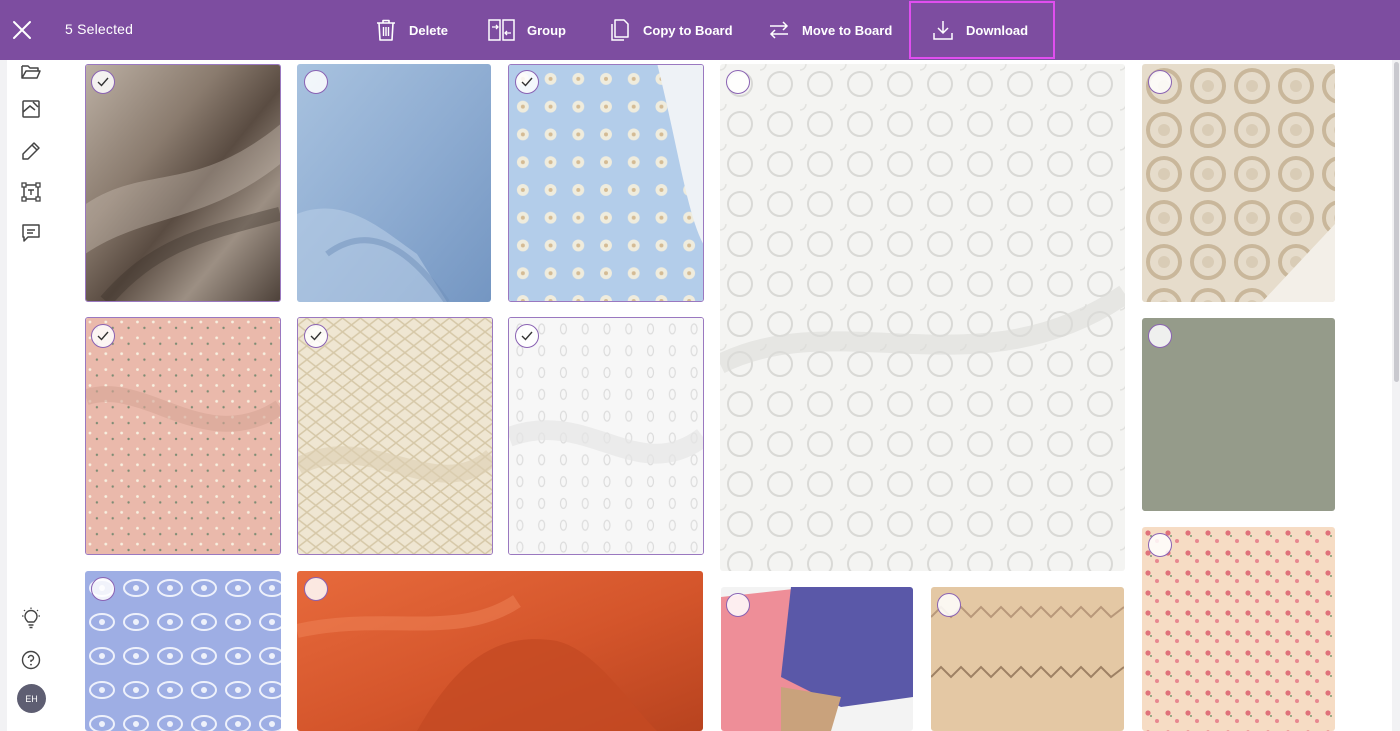  Describe the element at coordinates (31, 698) in the screenshot. I see `user-avatar: EH` at that location.